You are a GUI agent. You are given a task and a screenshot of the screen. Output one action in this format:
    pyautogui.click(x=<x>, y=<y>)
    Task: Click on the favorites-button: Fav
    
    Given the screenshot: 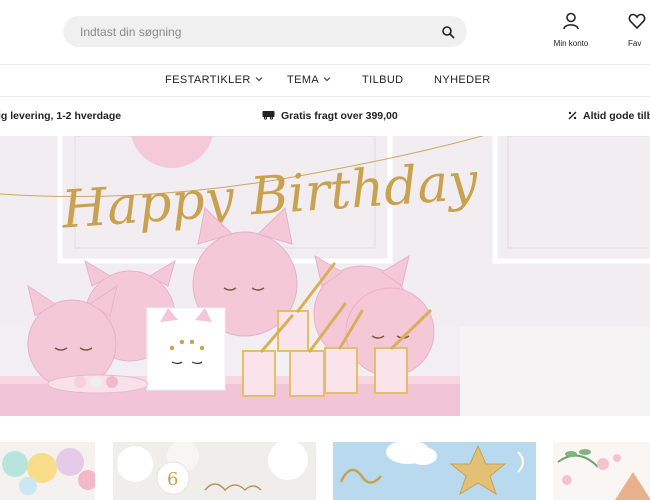 What is the action you would take?
    pyautogui.click(x=639, y=30)
    